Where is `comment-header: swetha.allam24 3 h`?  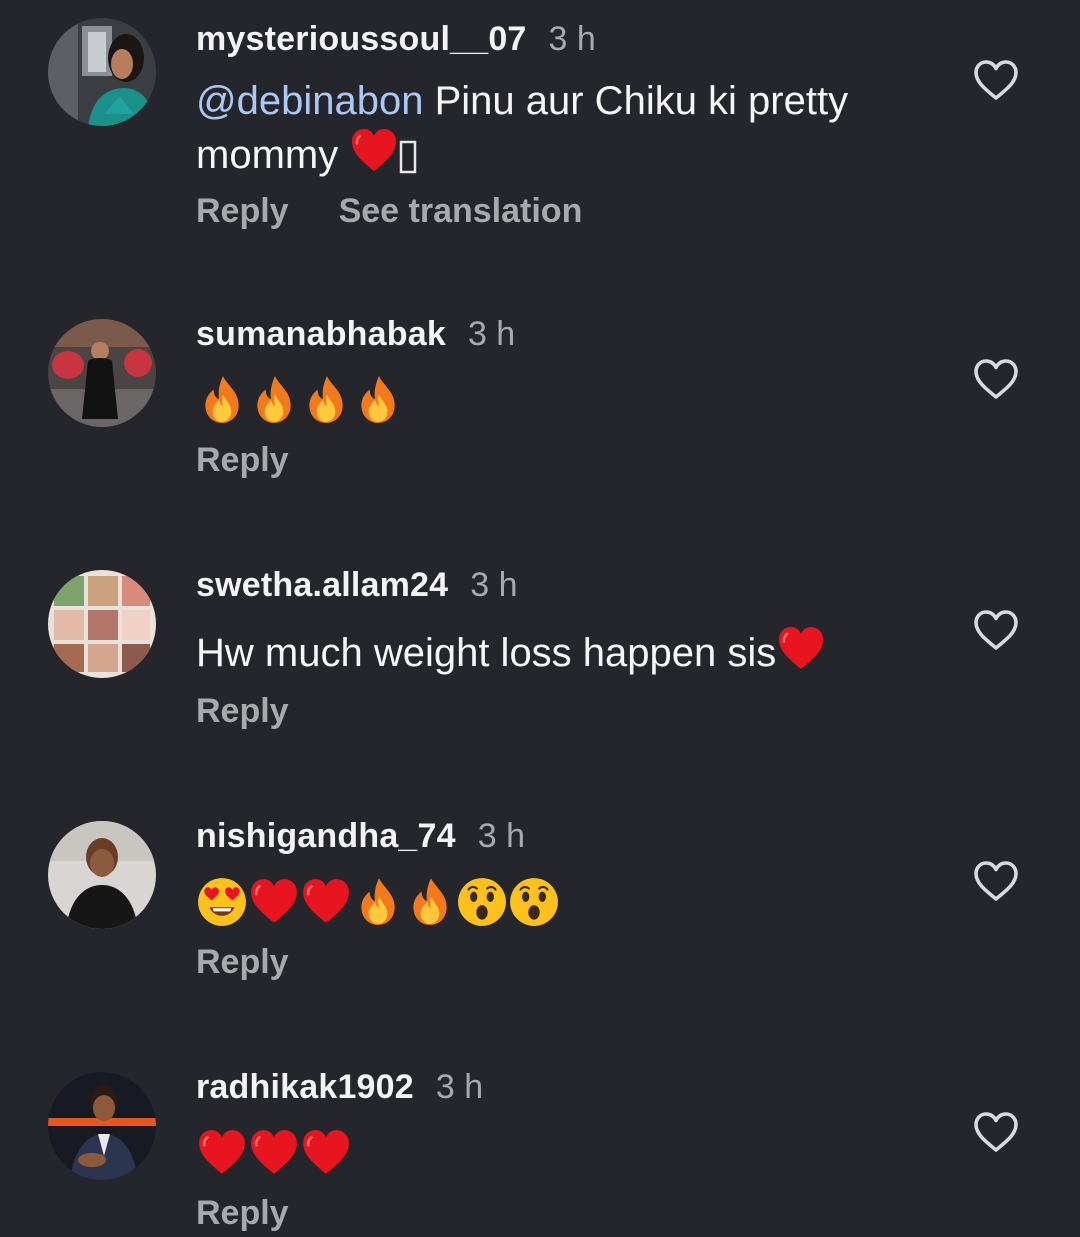 comment-header: swetha.allam24 3 h is located at coordinates (357, 585).